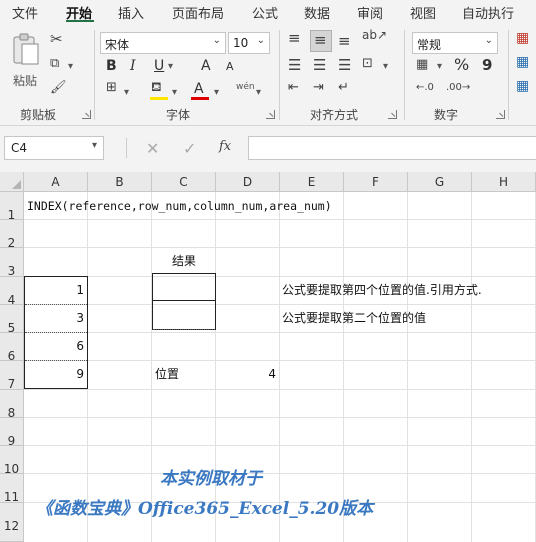 This screenshot has height=542, width=536. I want to click on paste-button: 粘贴, so click(26, 61).